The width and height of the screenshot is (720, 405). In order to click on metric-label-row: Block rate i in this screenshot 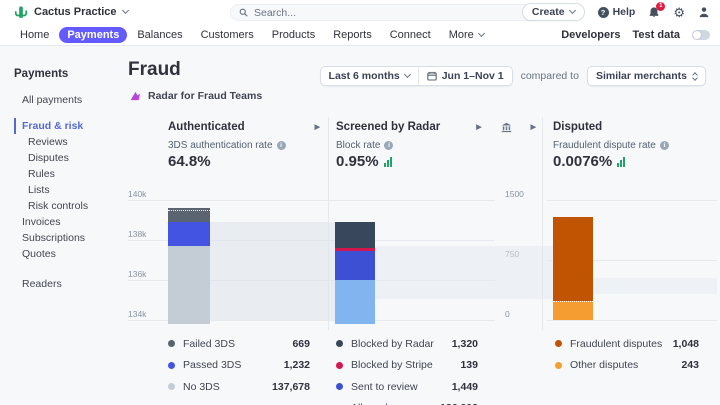, I will do `click(365, 145)`.